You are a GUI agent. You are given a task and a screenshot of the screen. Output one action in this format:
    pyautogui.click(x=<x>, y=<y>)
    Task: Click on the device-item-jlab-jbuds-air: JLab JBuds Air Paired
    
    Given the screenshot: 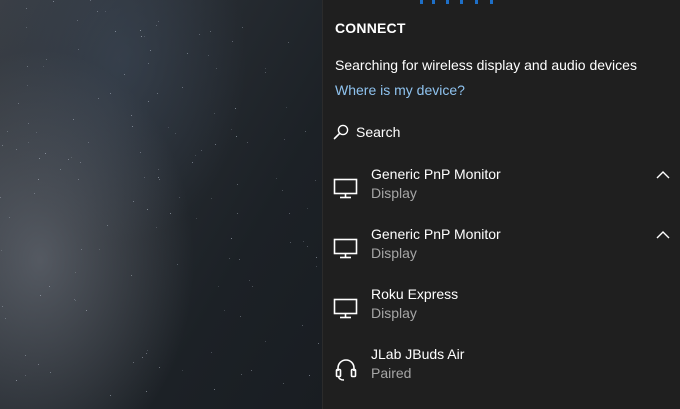 What is the action you would take?
    pyautogui.click(x=501, y=370)
    